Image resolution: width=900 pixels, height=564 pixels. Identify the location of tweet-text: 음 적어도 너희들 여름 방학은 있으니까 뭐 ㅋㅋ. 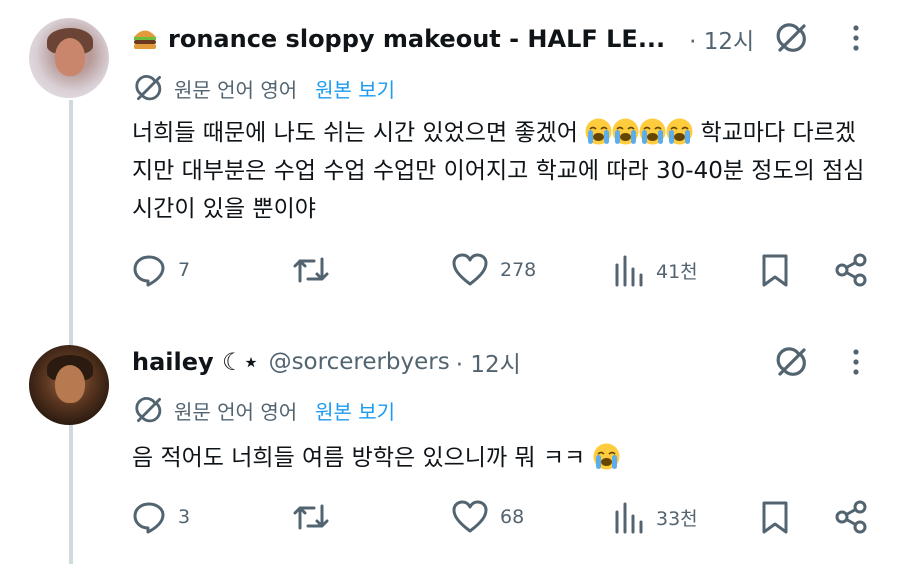
(502, 458).